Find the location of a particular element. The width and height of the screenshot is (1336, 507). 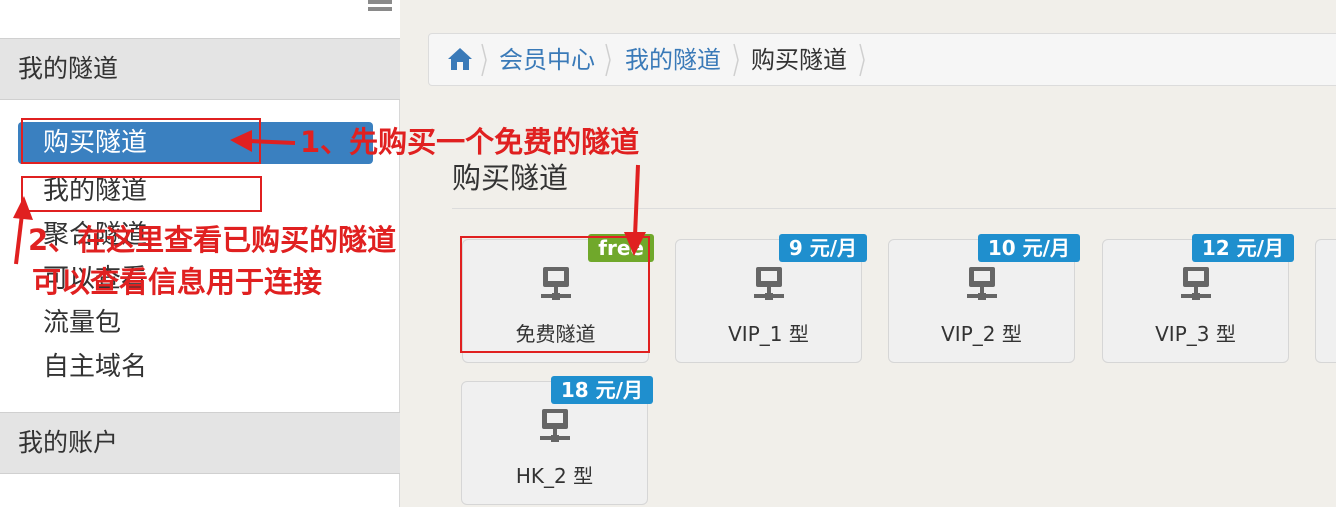

arrow-down-head-icon is located at coordinates (635, 244).